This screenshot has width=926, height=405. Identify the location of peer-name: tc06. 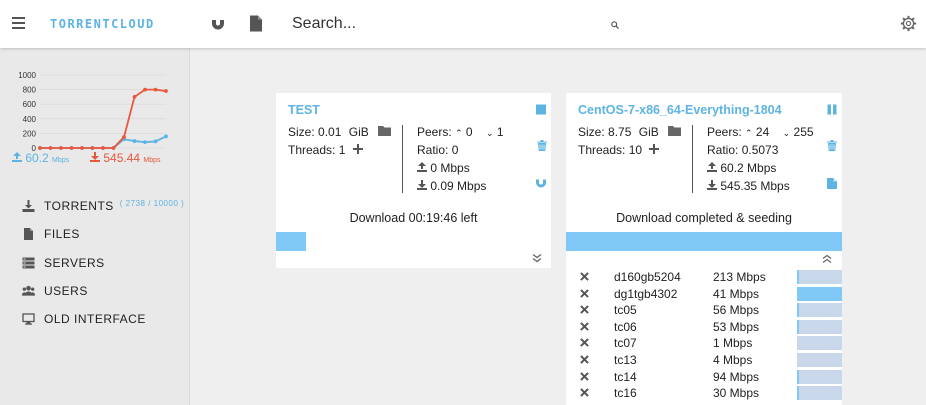
(625, 326).